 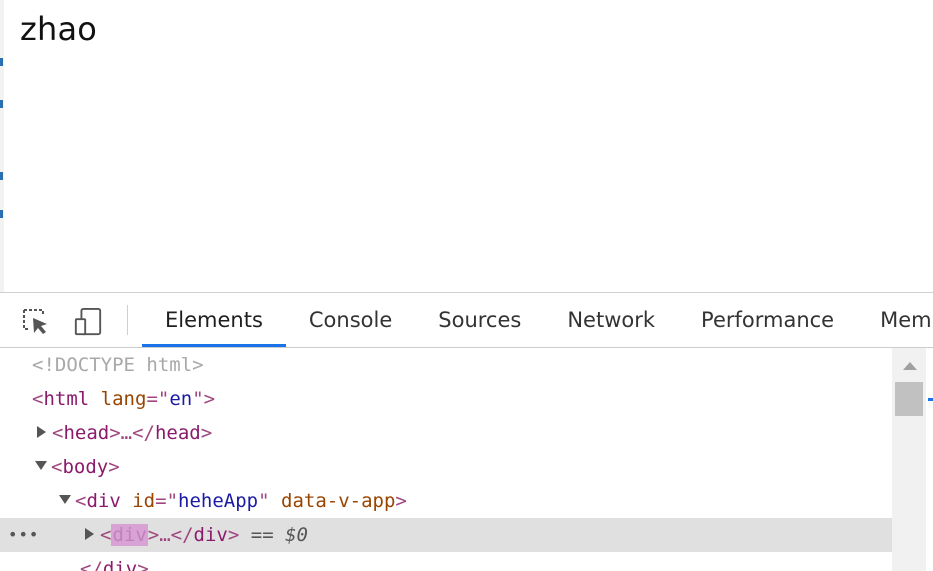 I want to click on selected-node-marker: == $0, so click(x=279, y=535).